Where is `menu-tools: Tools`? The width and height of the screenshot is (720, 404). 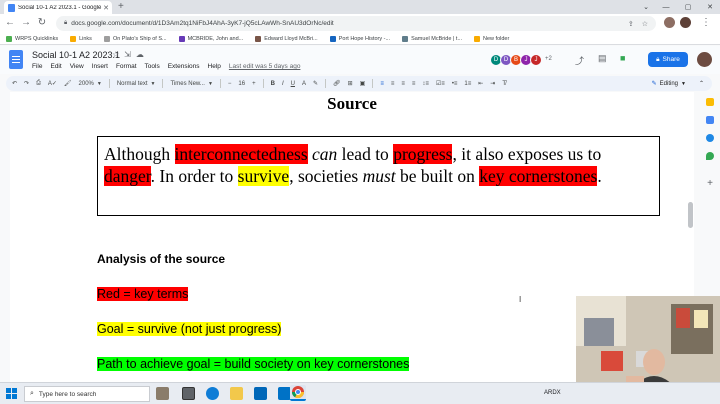 menu-tools: Tools is located at coordinates (152, 66).